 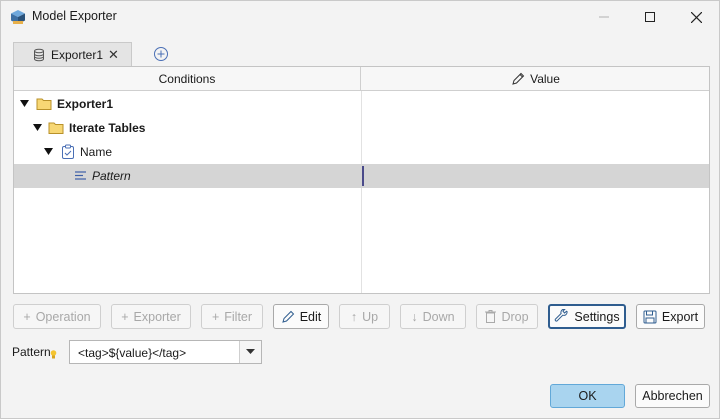 What do you see at coordinates (438, 316) in the screenshot?
I see `down-label: Down` at bounding box center [438, 316].